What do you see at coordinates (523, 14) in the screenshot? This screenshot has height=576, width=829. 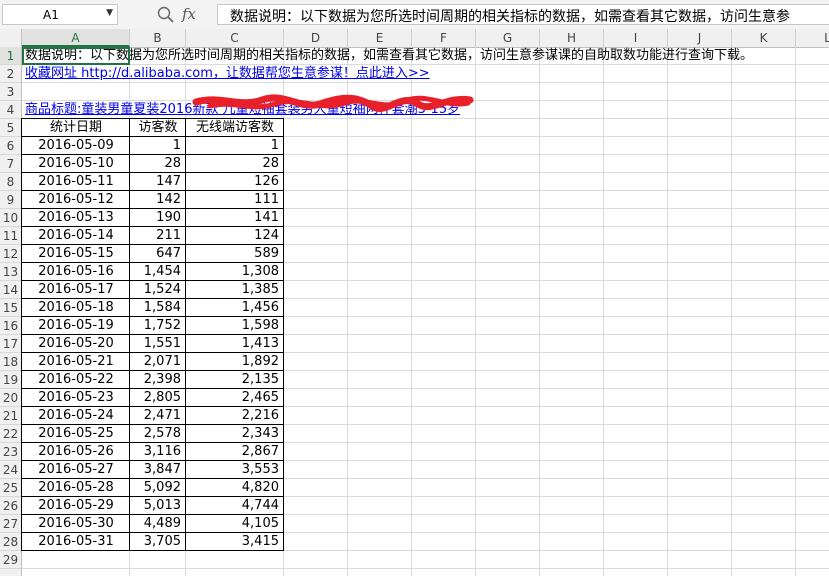 I see `formula-input: 数据说明：以下数据为您所选时间周期的相关指标的数据，如需查看其它数据，访问生意参` at bounding box center [523, 14].